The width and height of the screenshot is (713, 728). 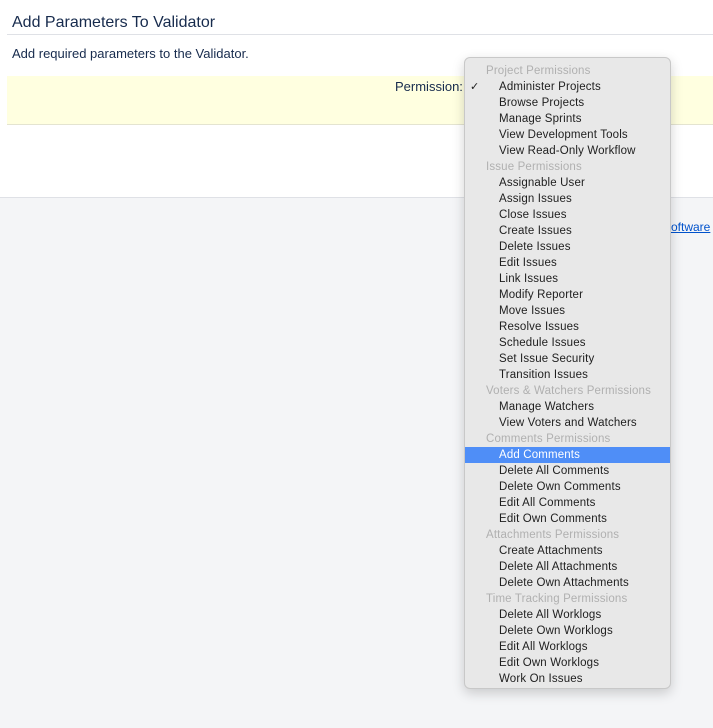 I want to click on dropdown-option: ✓ Administer Projects, so click(x=567, y=87).